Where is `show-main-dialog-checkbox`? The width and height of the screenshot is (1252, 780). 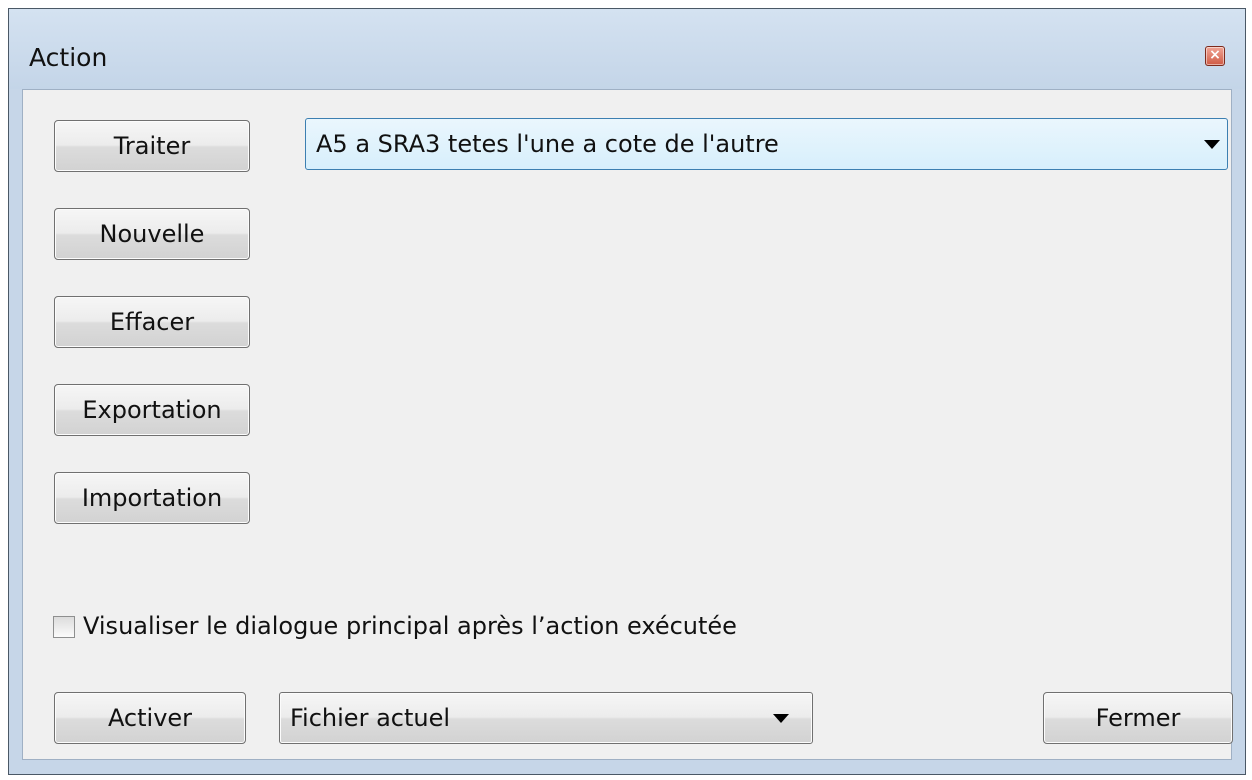 show-main-dialog-checkbox is located at coordinates (64, 627).